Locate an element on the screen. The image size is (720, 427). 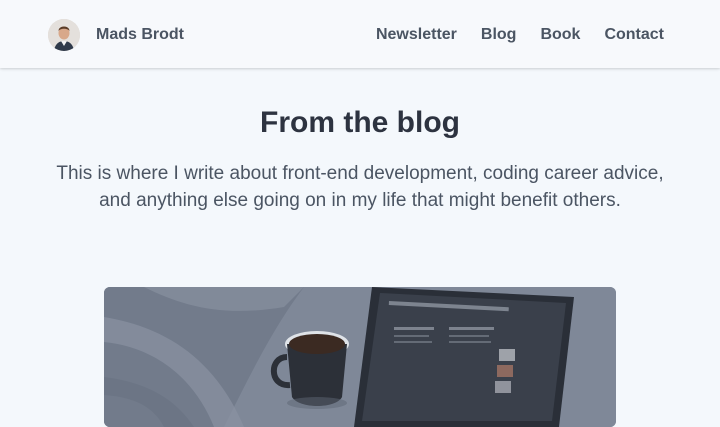
page-title: From the blog is located at coordinates (360, 122).